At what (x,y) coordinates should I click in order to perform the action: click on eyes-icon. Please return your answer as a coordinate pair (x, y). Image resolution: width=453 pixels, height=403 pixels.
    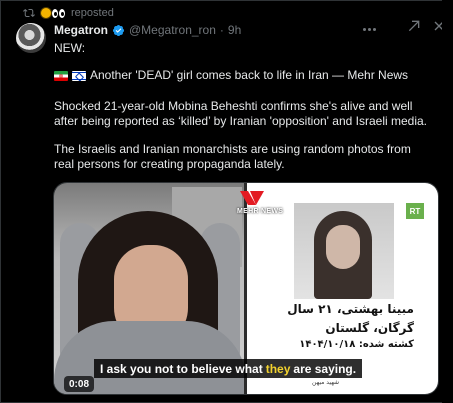
    Looking at the image, I should click on (58, 13).